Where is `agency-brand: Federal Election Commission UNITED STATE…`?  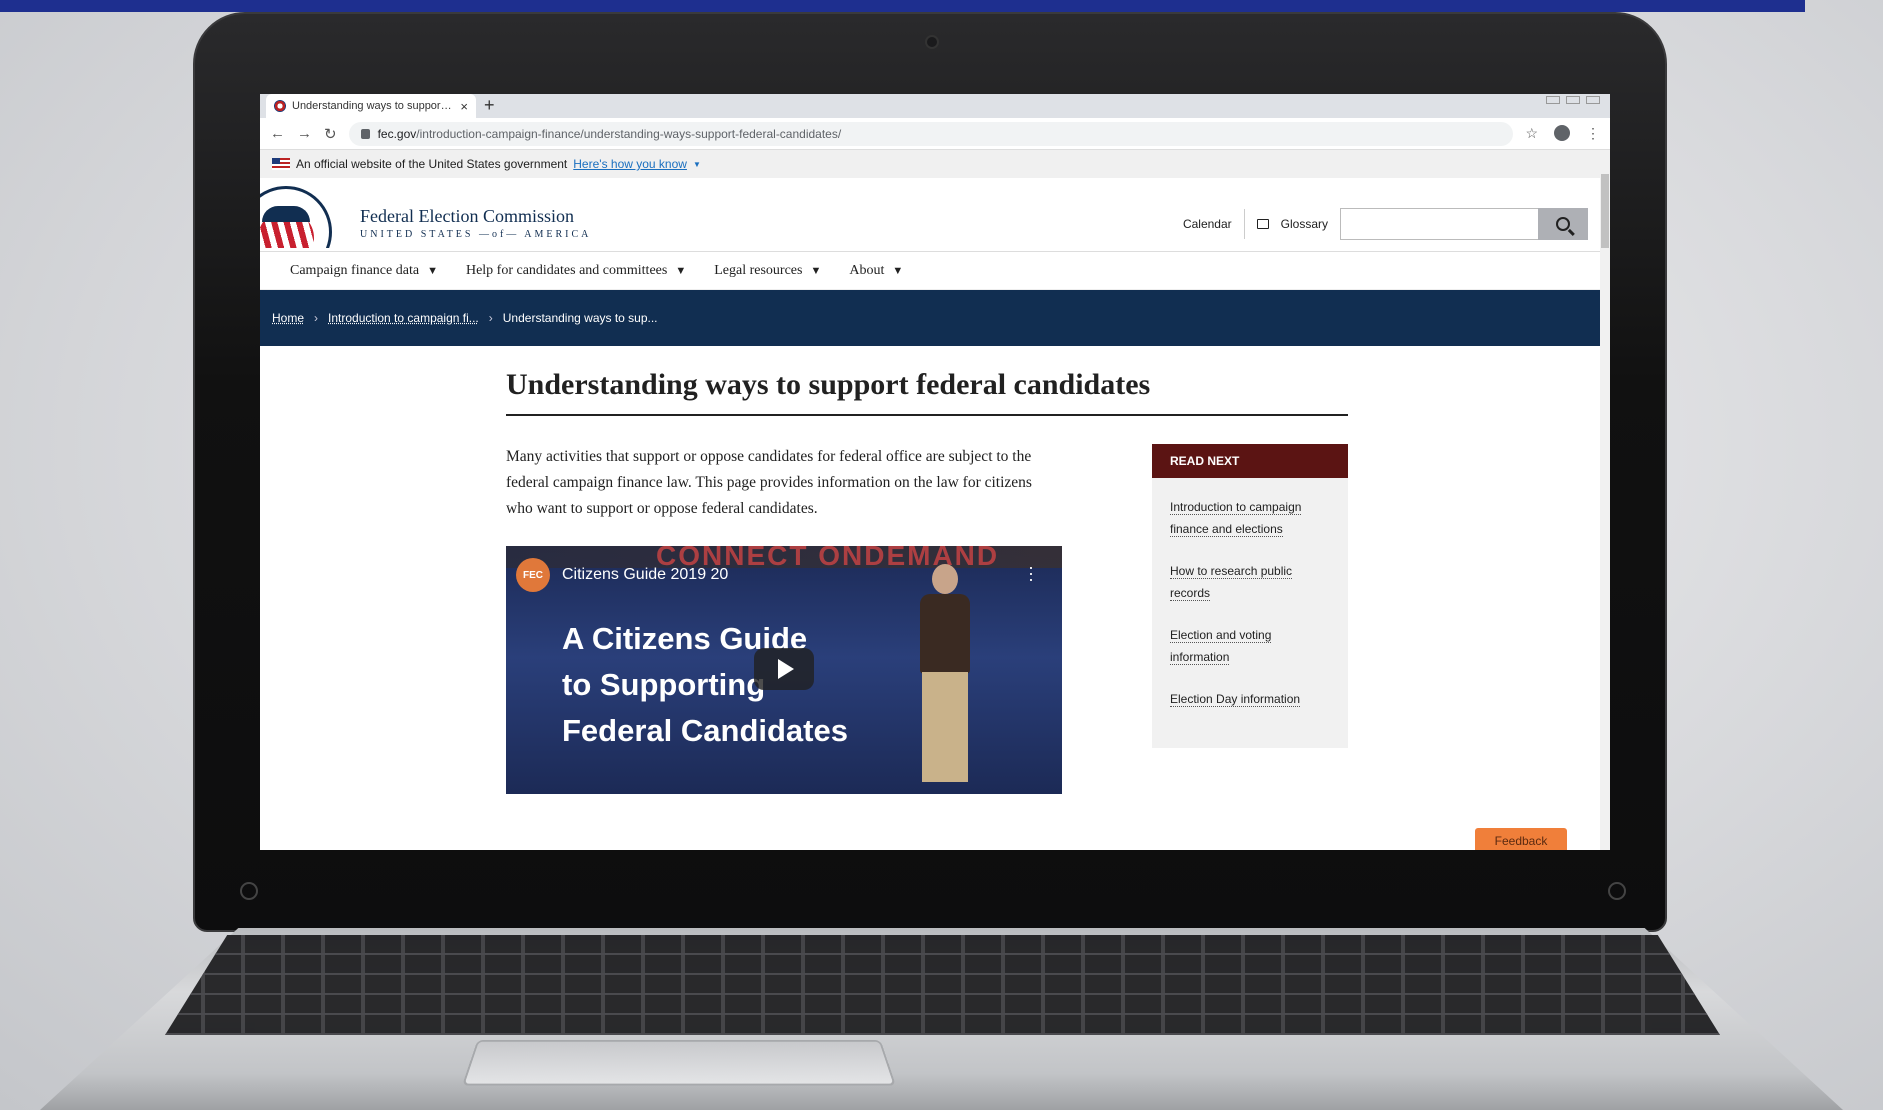
agency-brand: Federal Election Commission UNITED STATE… is located at coordinates (475, 223).